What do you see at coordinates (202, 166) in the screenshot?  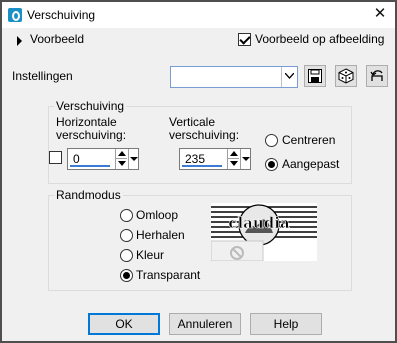 I see `vertical-offset-underline` at bounding box center [202, 166].